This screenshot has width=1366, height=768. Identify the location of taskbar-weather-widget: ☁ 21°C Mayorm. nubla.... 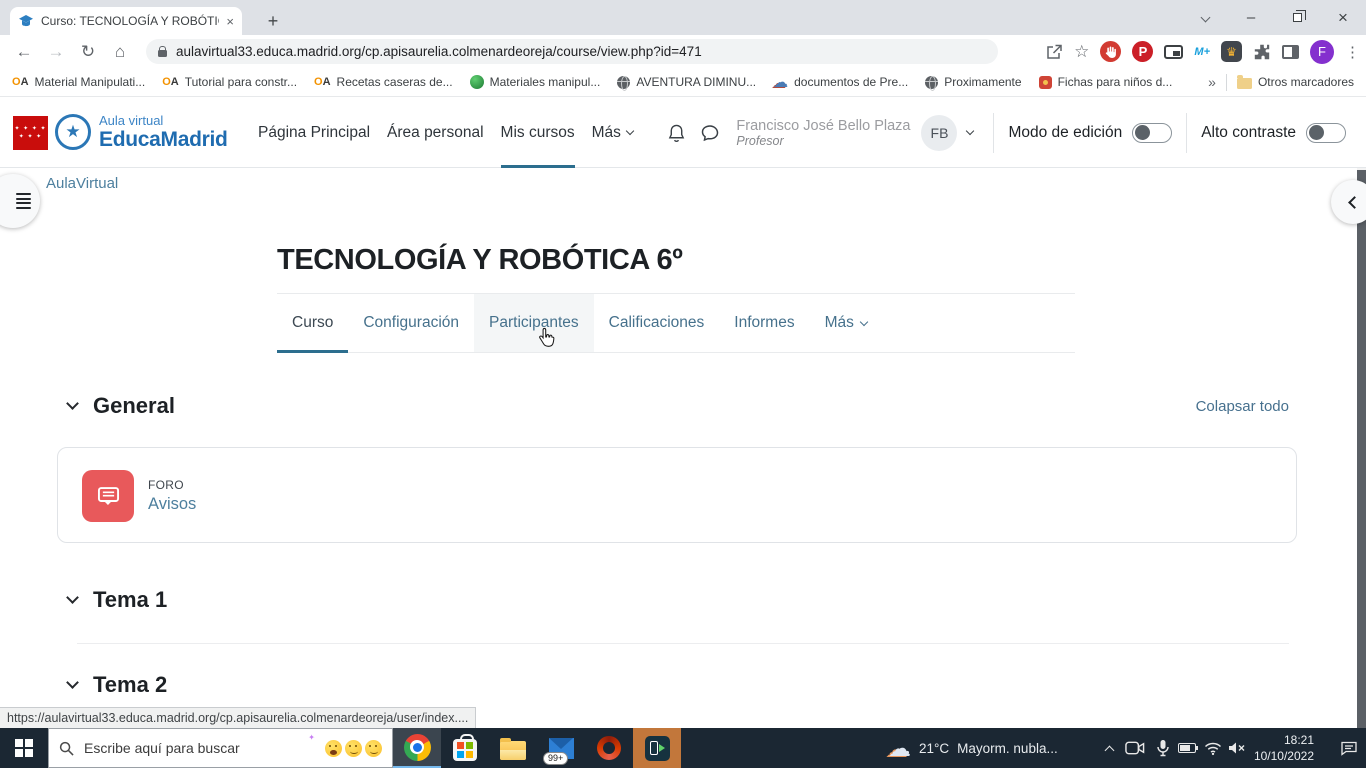
(989, 748).